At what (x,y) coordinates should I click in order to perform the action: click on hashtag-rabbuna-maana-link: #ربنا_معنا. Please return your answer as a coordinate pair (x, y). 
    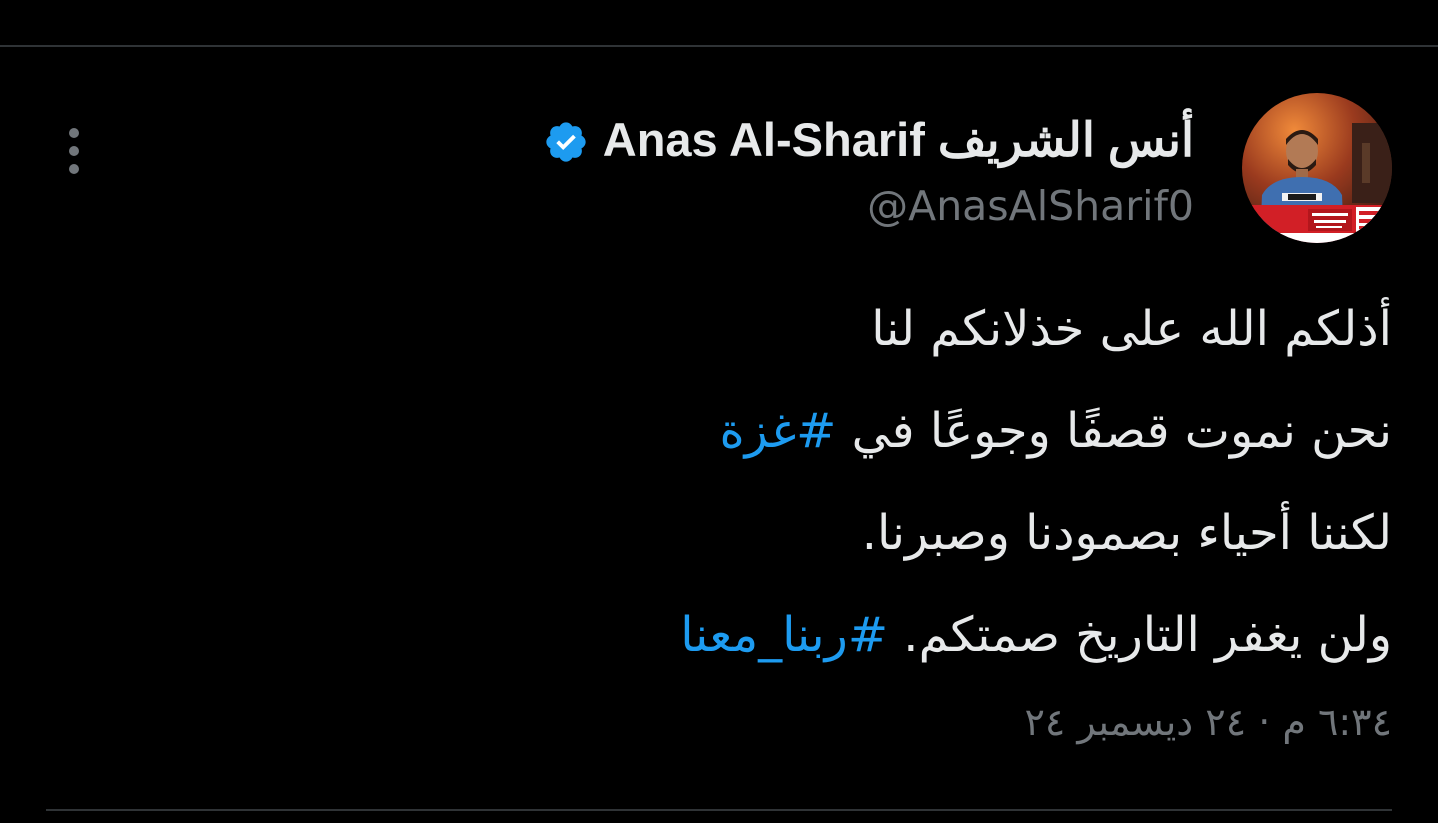
    Looking at the image, I should click on (784, 635).